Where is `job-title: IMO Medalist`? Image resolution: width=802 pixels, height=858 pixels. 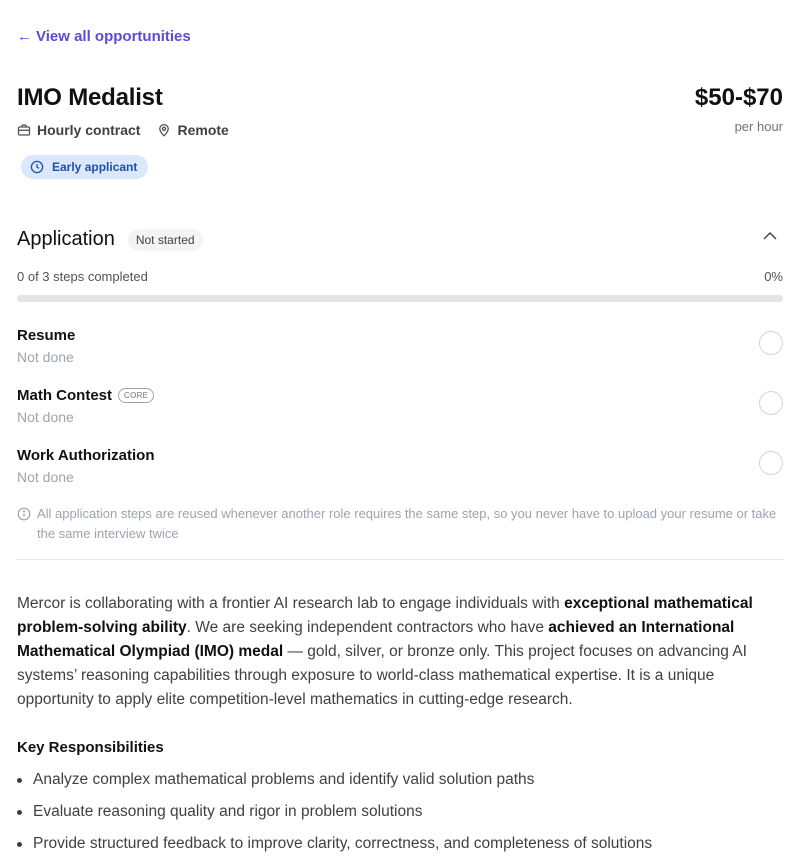
job-title: IMO Medalist is located at coordinates (90, 97).